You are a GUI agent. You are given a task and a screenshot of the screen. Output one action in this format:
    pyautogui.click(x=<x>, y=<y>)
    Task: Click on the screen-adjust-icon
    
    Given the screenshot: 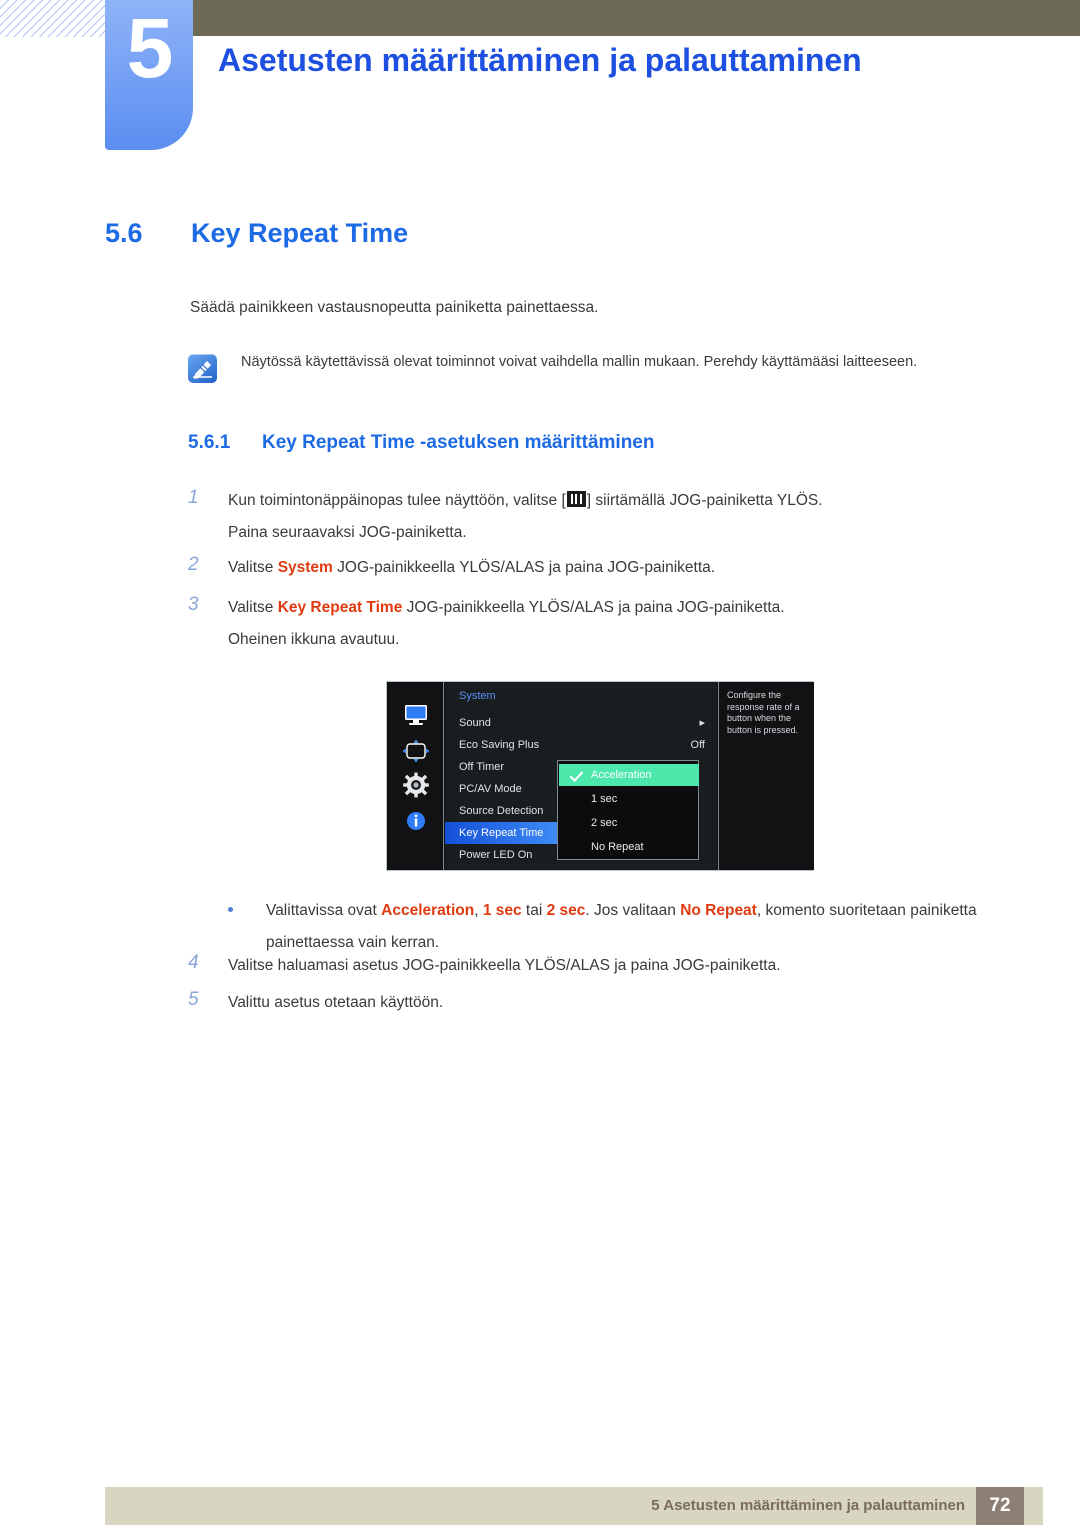 What is the action you would take?
    pyautogui.click(x=416, y=751)
    